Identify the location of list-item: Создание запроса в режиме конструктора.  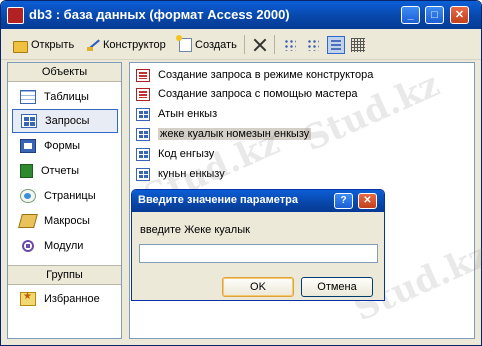
(254, 75).